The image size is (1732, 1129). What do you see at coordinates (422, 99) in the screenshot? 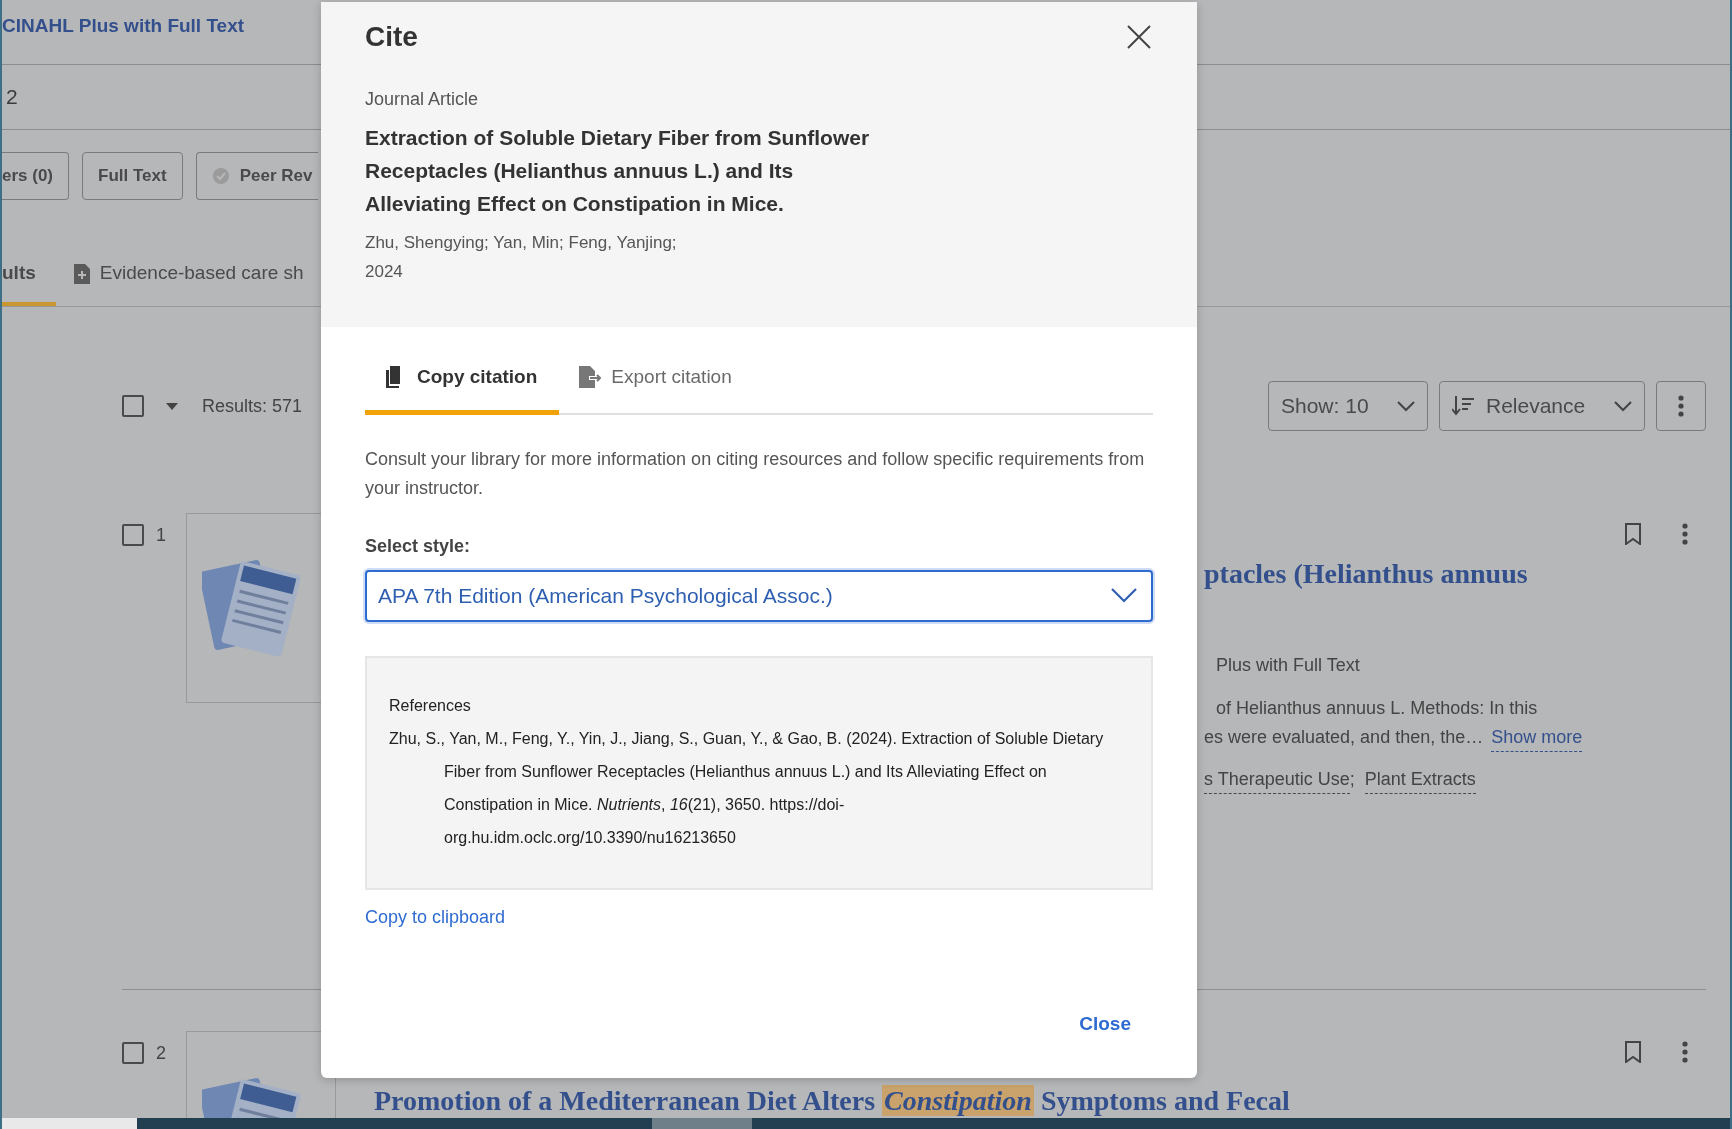
I see `article-type: Journal Article` at bounding box center [422, 99].